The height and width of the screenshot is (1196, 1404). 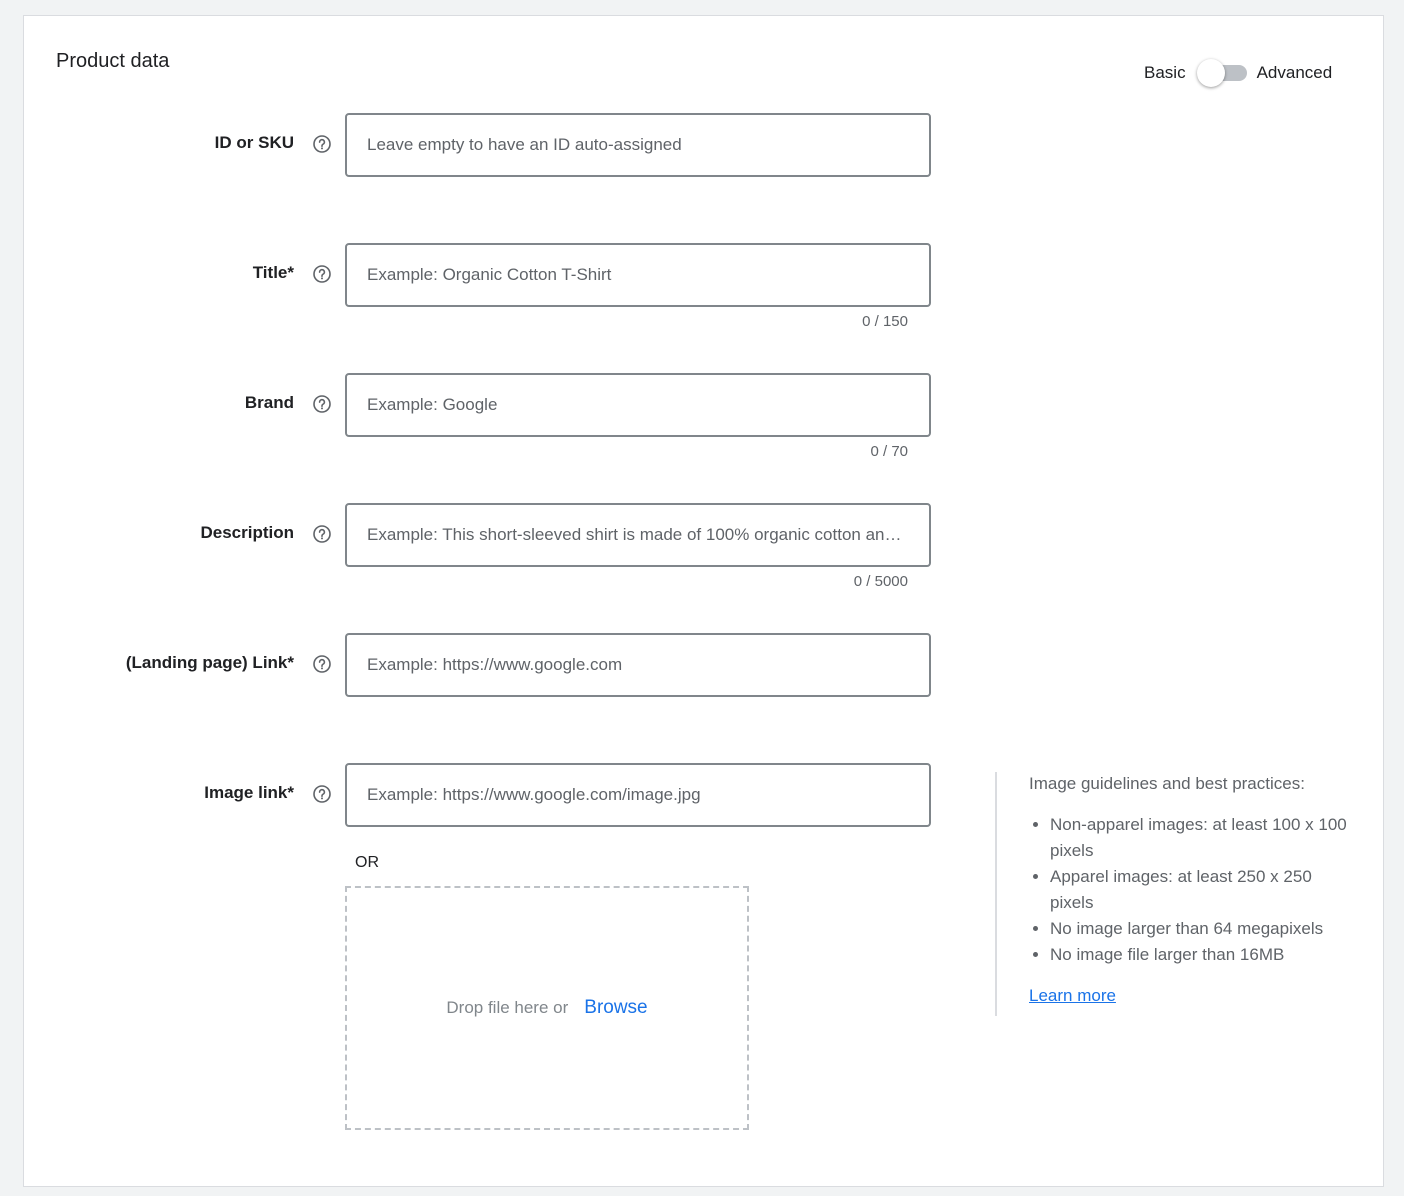 I want to click on title-label: Title*, so click(x=273, y=272).